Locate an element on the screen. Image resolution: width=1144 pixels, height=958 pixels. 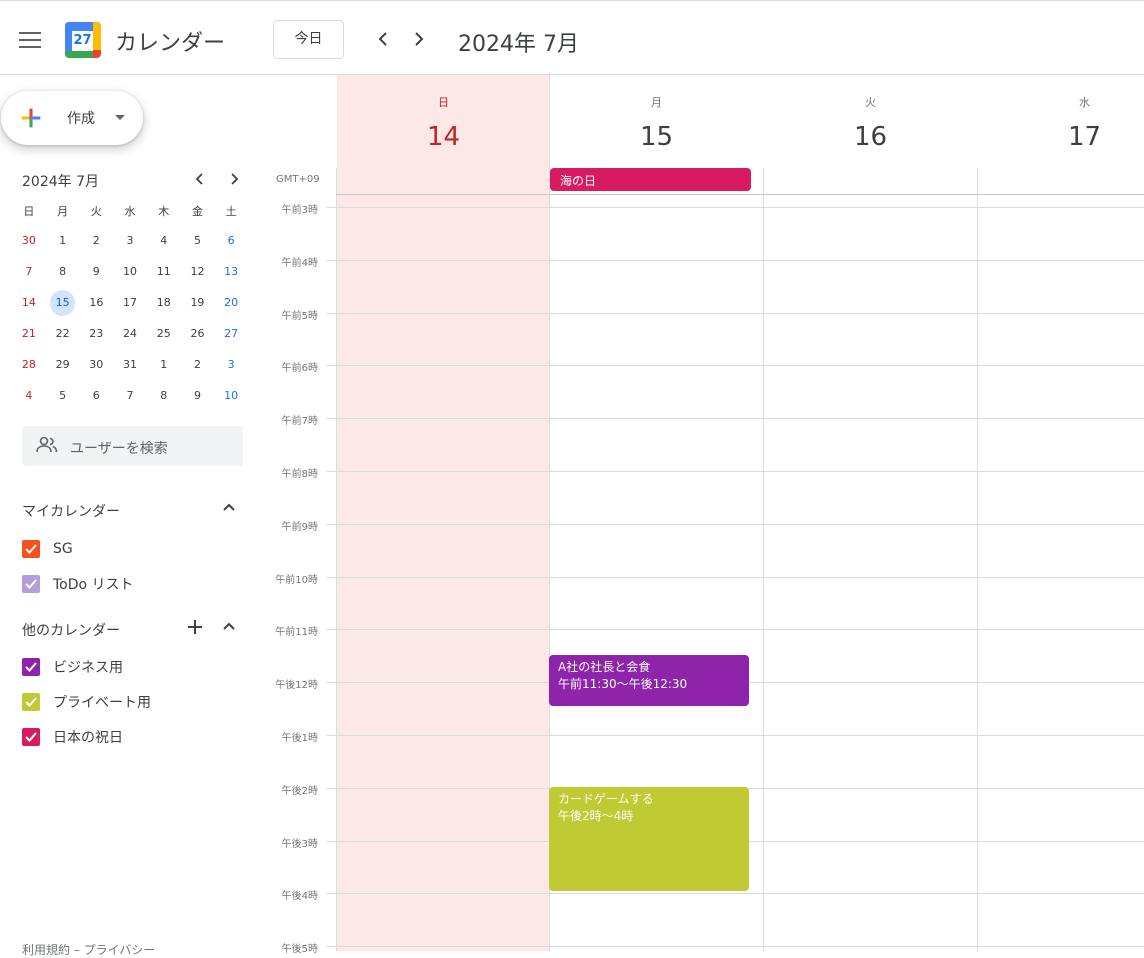
mini-calendar-day: 22 is located at coordinates (63, 334).